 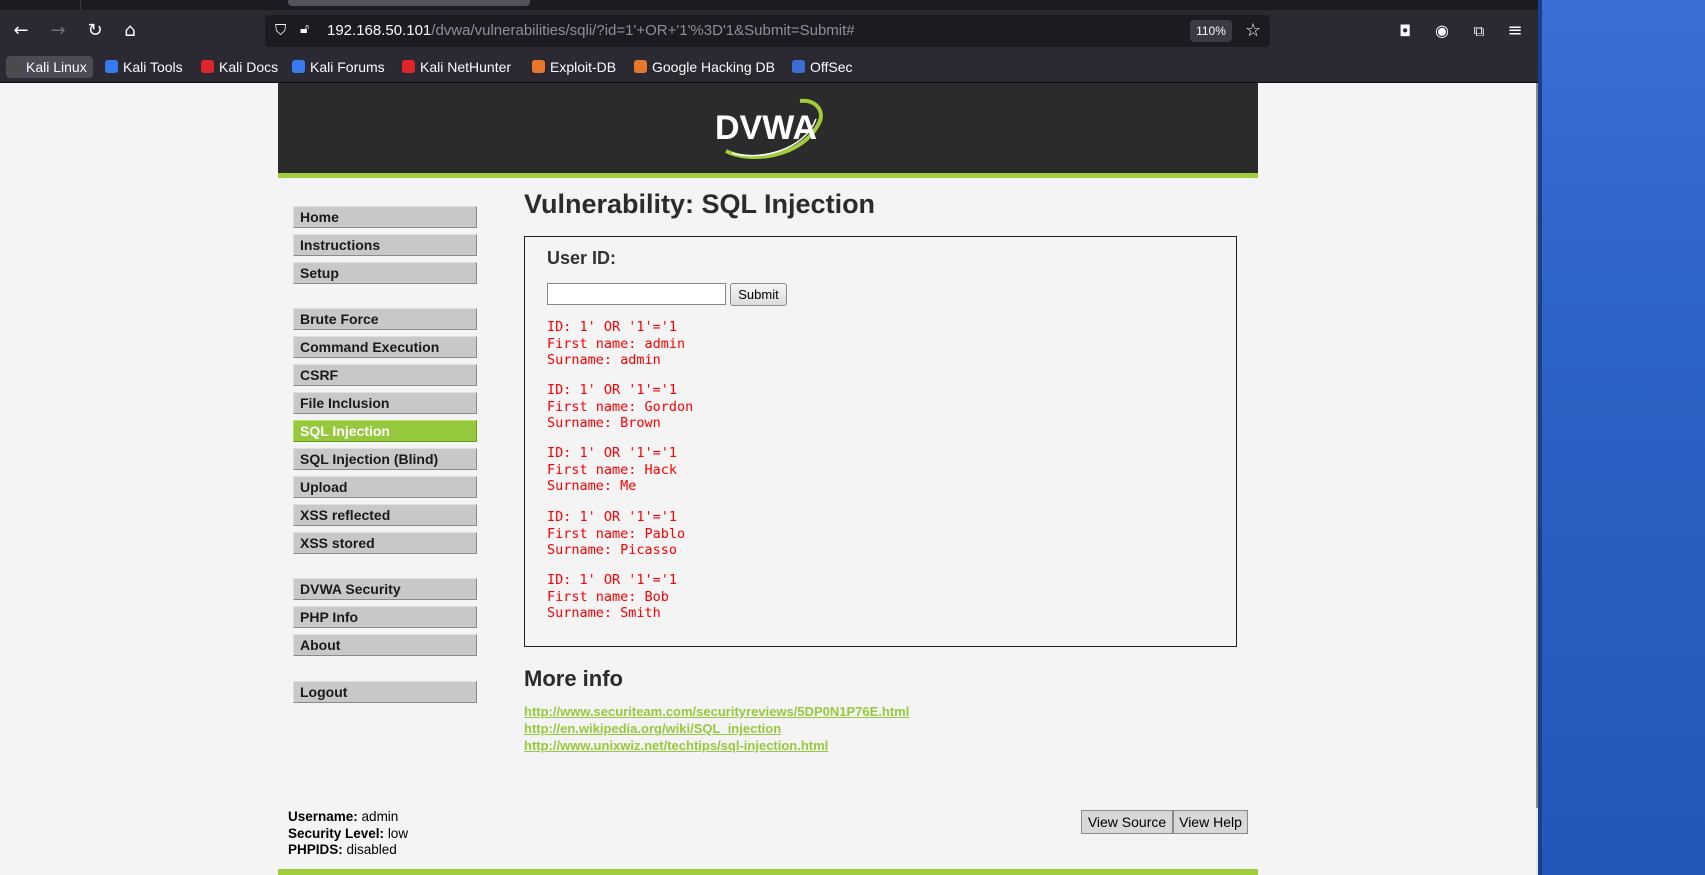 I want to click on phpids-line: PHPIDS: disabled, so click(x=348, y=850).